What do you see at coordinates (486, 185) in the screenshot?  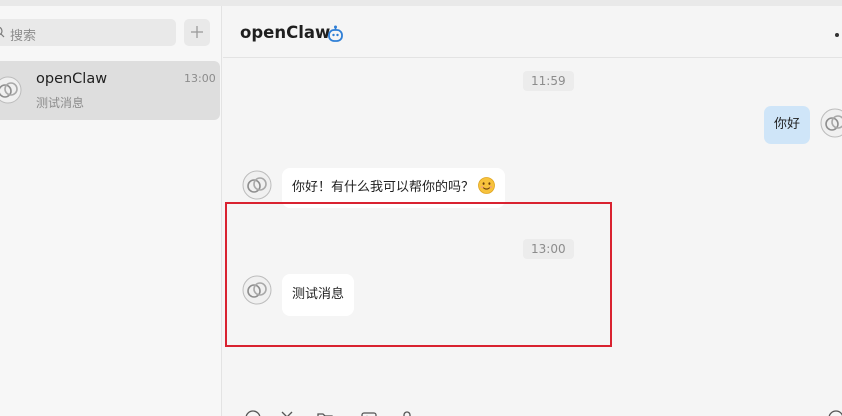 I see `smile-emoji` at bounding box center [486, 185].